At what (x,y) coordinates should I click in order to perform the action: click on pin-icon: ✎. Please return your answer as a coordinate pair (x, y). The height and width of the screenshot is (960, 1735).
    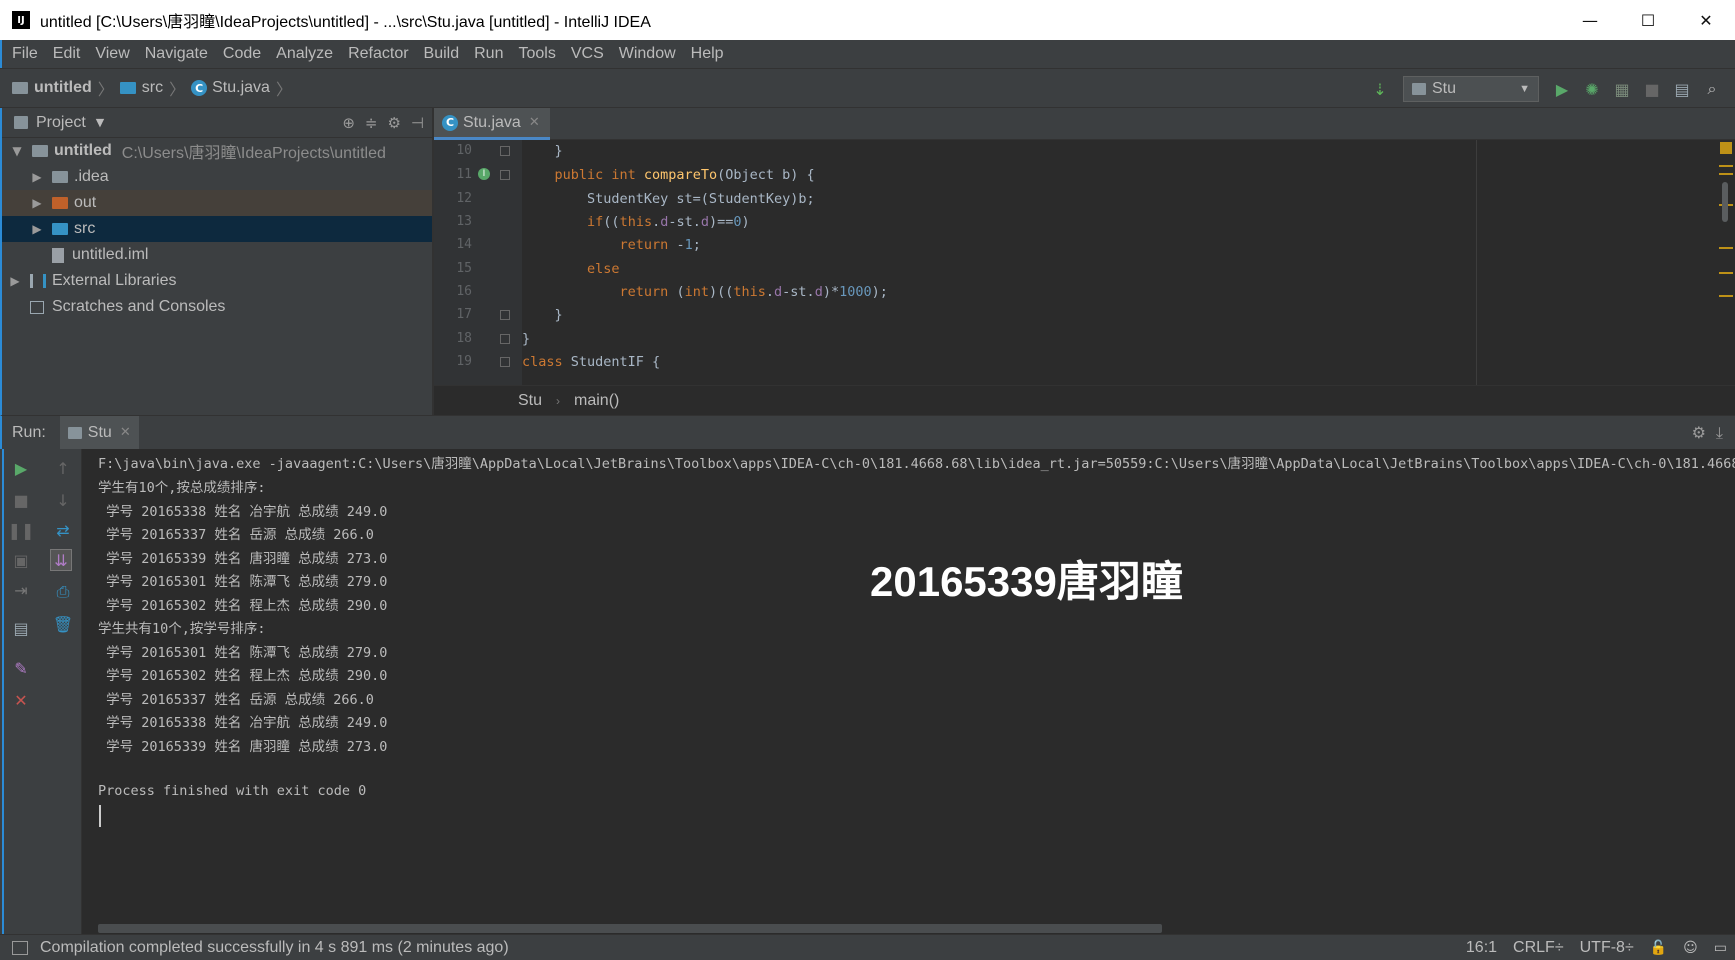
    Looking at the image, I should click on (21, 668).